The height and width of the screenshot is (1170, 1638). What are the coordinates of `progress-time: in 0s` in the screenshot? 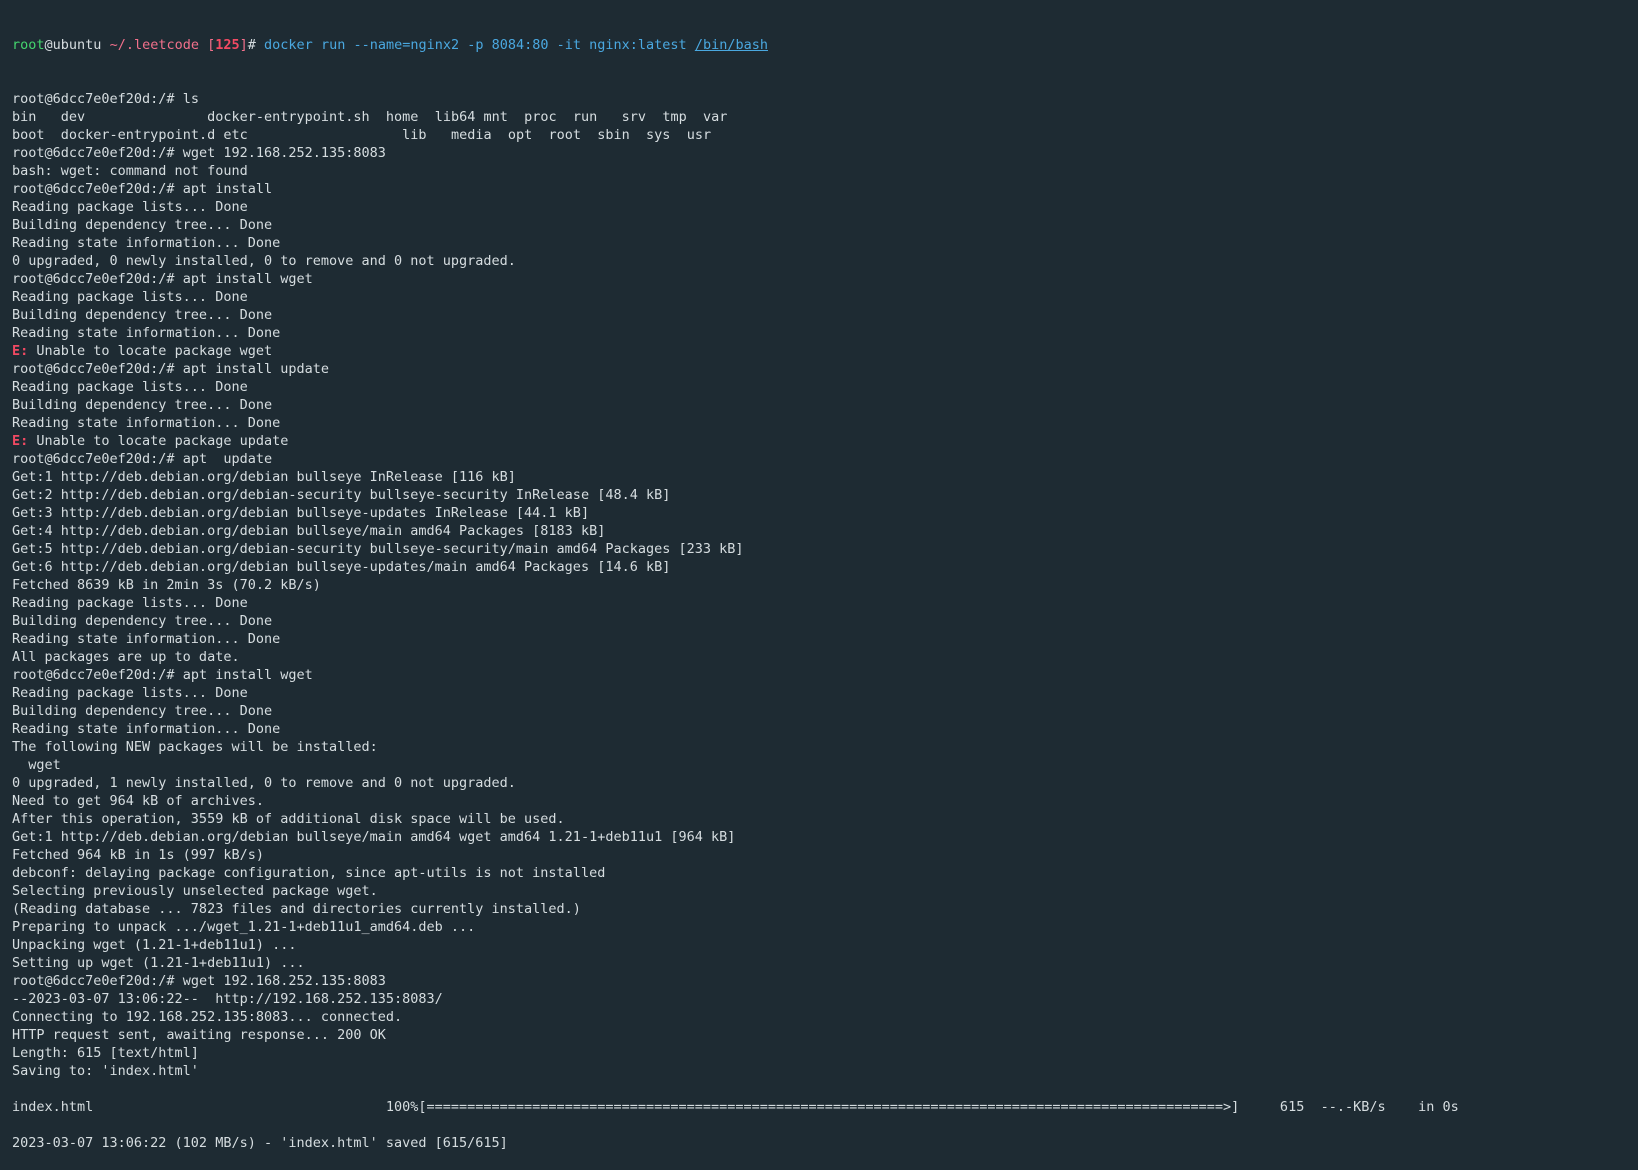 It's located at (1422, 1107).